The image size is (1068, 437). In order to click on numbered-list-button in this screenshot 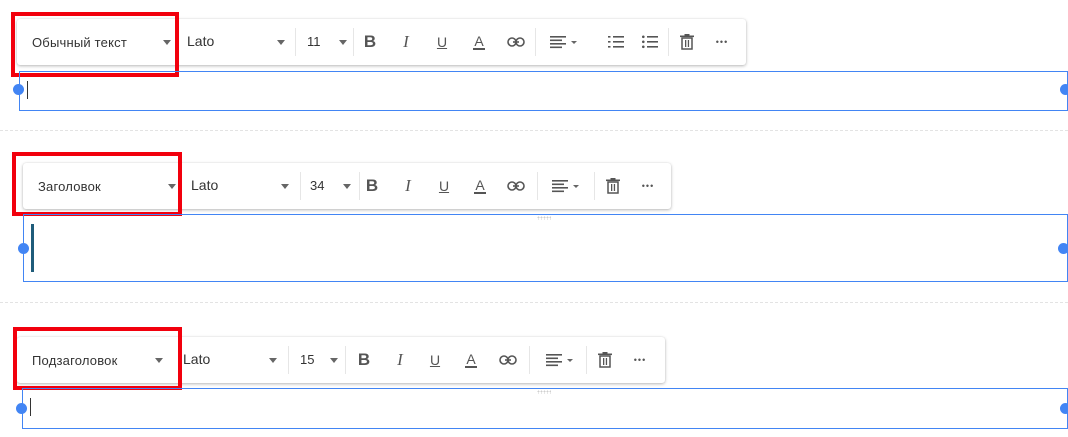, I will do `click(616, 42)`.